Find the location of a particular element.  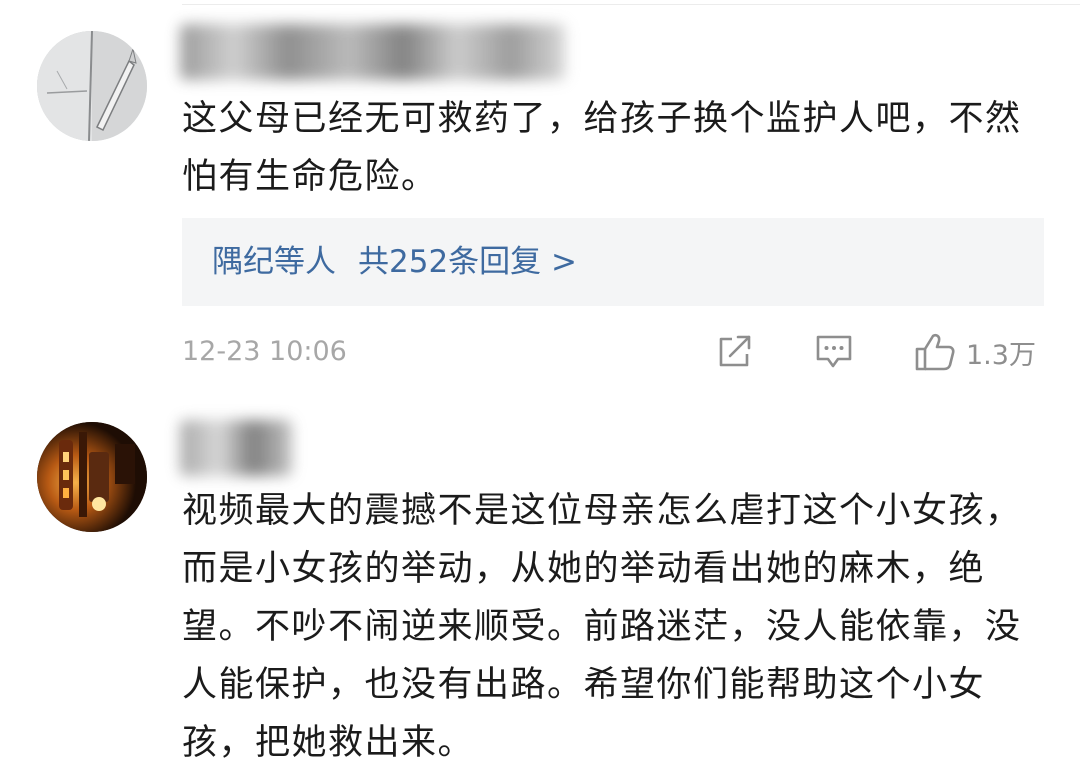

comment-text: 这父母已经无可救药了，给孩子换个监护人吧，不然怕有生命危险。 is located at coordinates (602, 148).